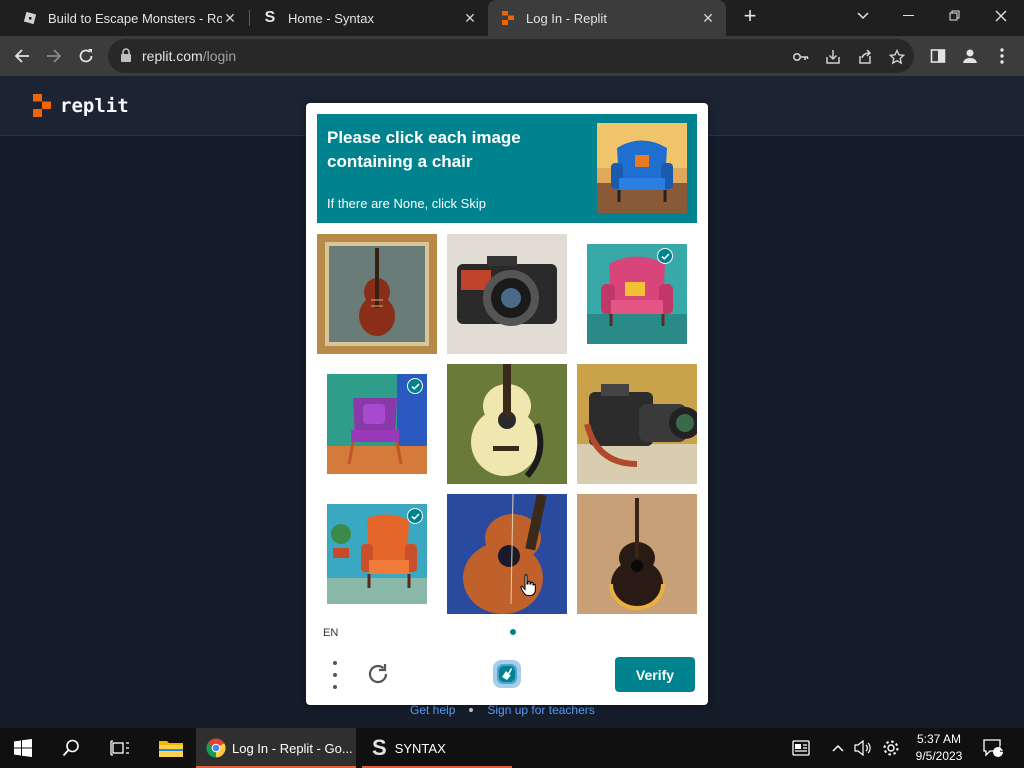 The height and width of the screenshot is (768, 1024). Describe the element at coordinates (30, 18) in the screenshot. I see `roblox-icon` at that location.